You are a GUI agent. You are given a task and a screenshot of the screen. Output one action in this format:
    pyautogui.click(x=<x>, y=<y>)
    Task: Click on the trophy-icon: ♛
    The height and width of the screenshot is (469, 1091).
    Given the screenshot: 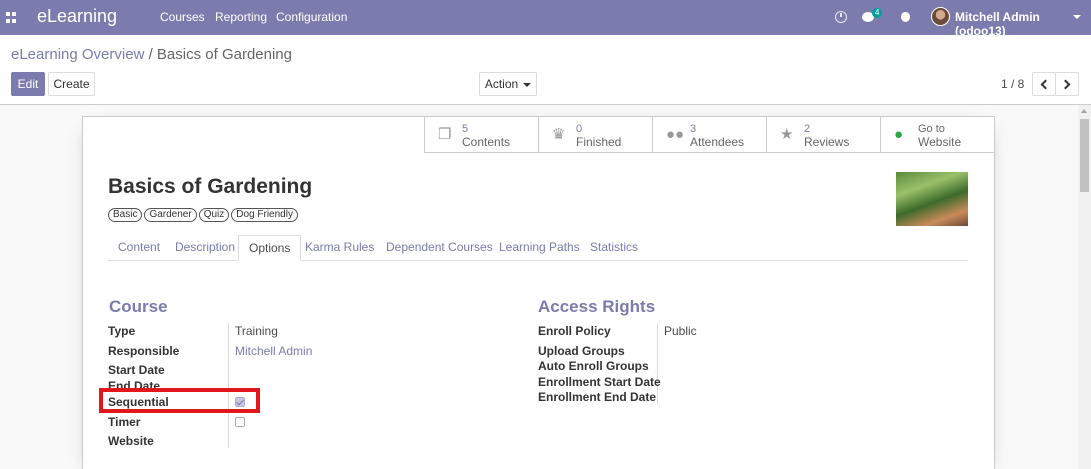 What is the action you would take?
    pyautogui.click(x=559, y=134)
    